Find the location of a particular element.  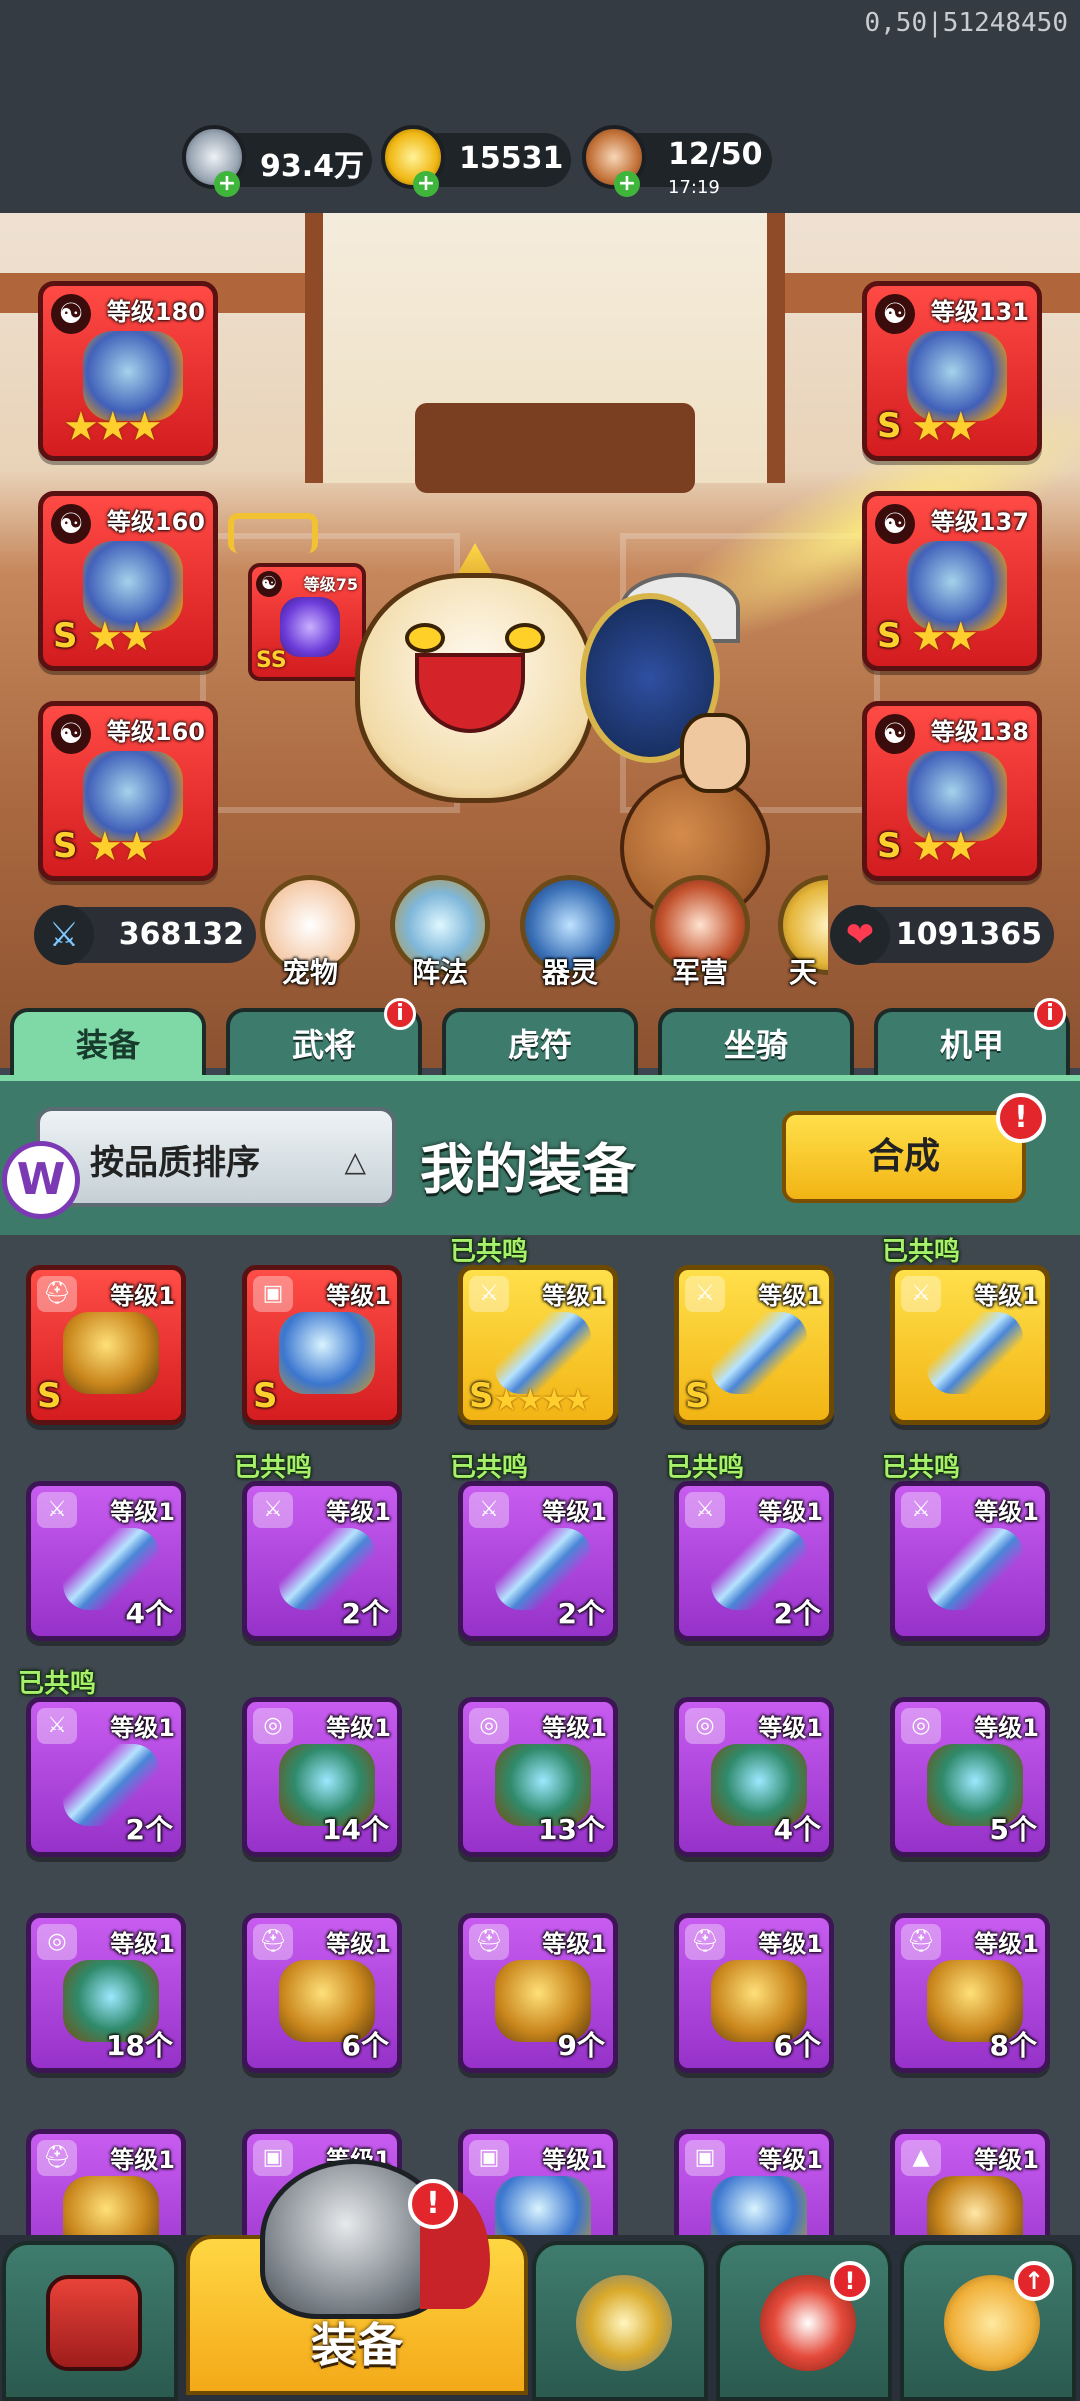

nav-upgrade: ↑ is located at coordinates (988, 2321).